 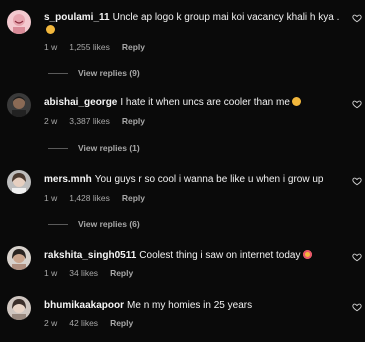 I want to click on comment-meta: 1 w 34 likes Reply, so click(x=94, y=273).